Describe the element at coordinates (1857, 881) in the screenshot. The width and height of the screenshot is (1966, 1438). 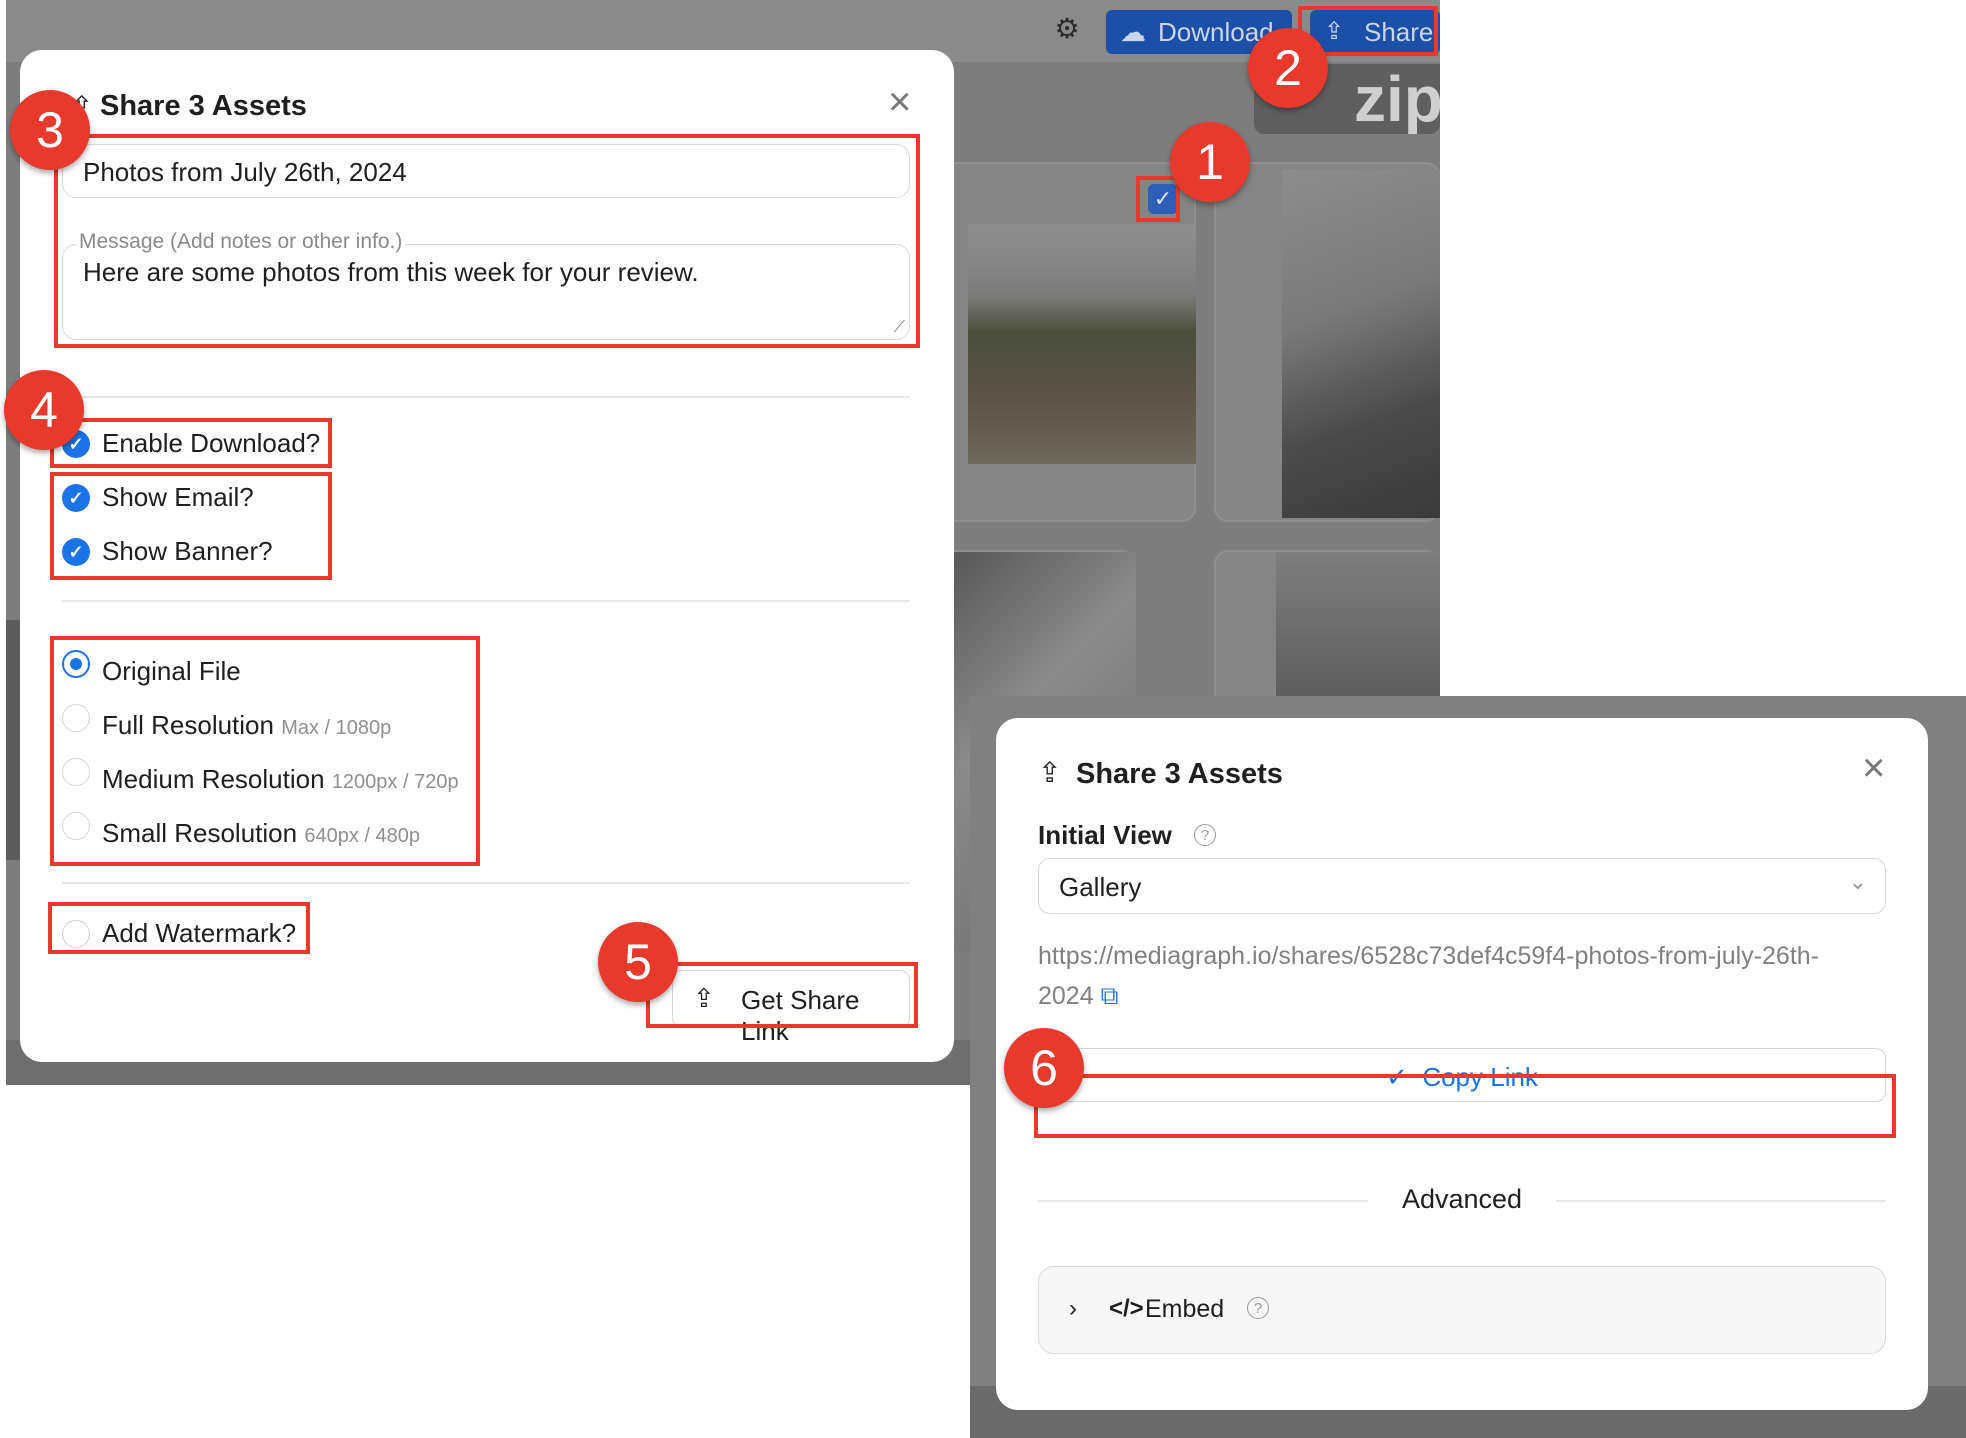
I see `chevron-down-icon: ⌄` at that location.